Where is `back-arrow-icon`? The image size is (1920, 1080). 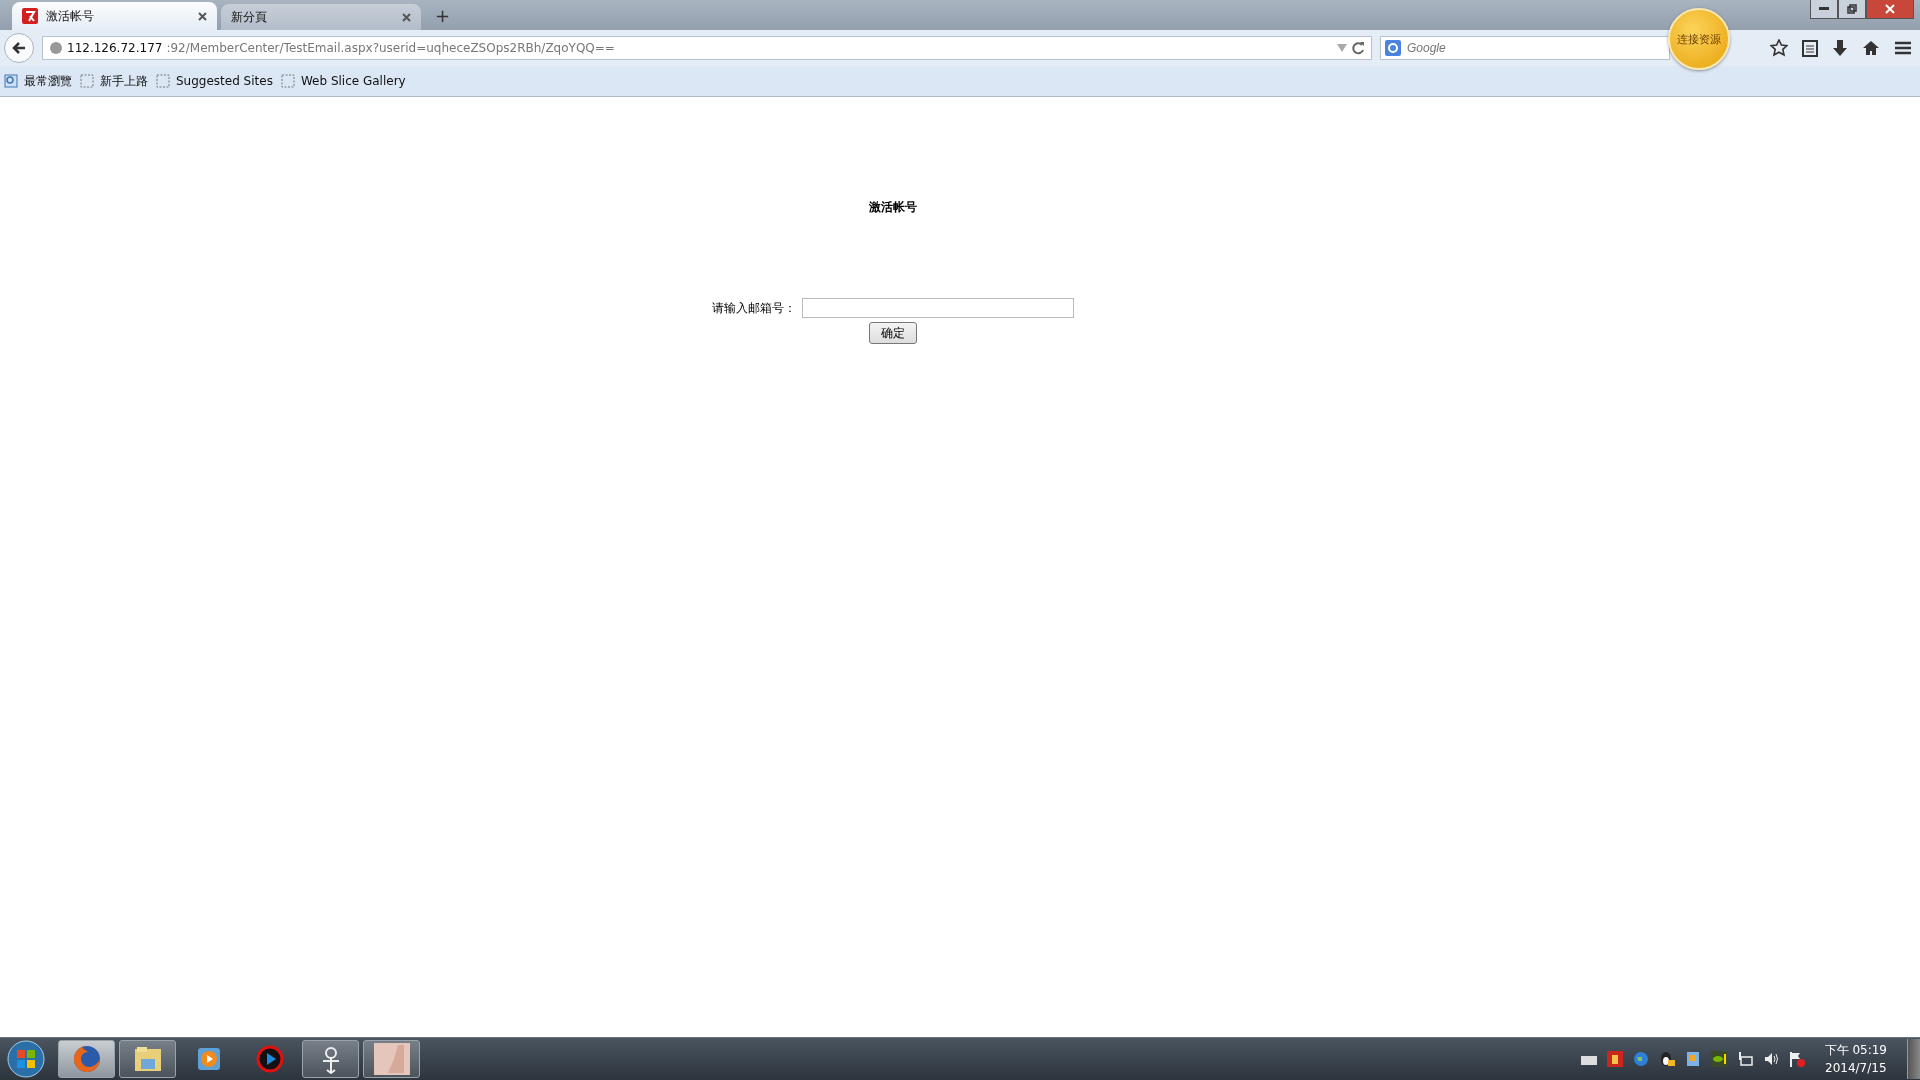
back-arrow-icon is located at coordinates (19, 48).